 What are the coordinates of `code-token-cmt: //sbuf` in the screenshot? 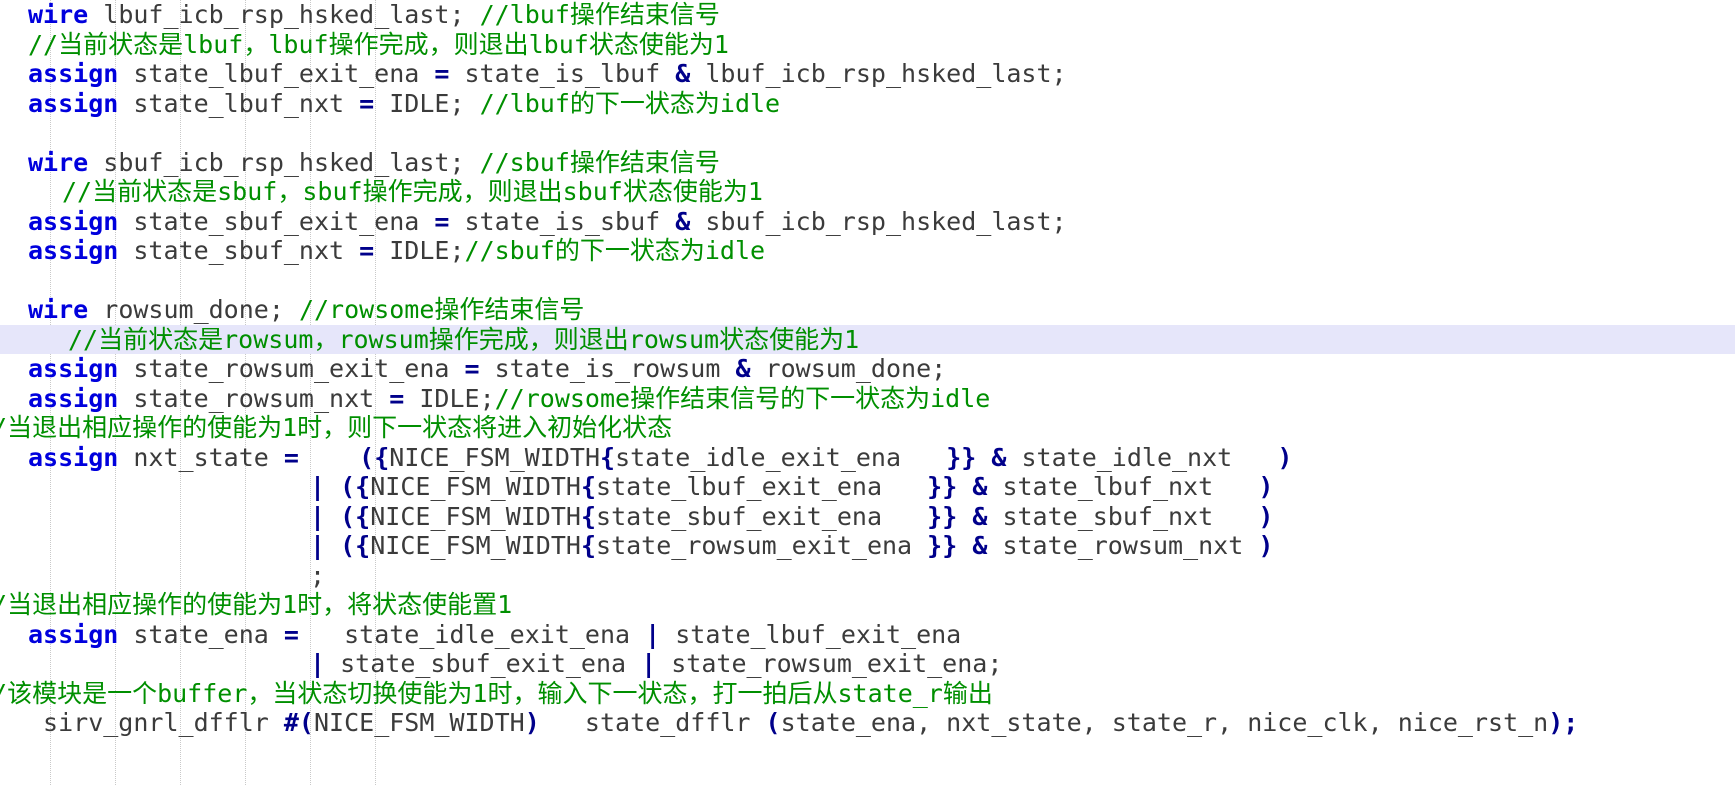 It's located at (509, 250).